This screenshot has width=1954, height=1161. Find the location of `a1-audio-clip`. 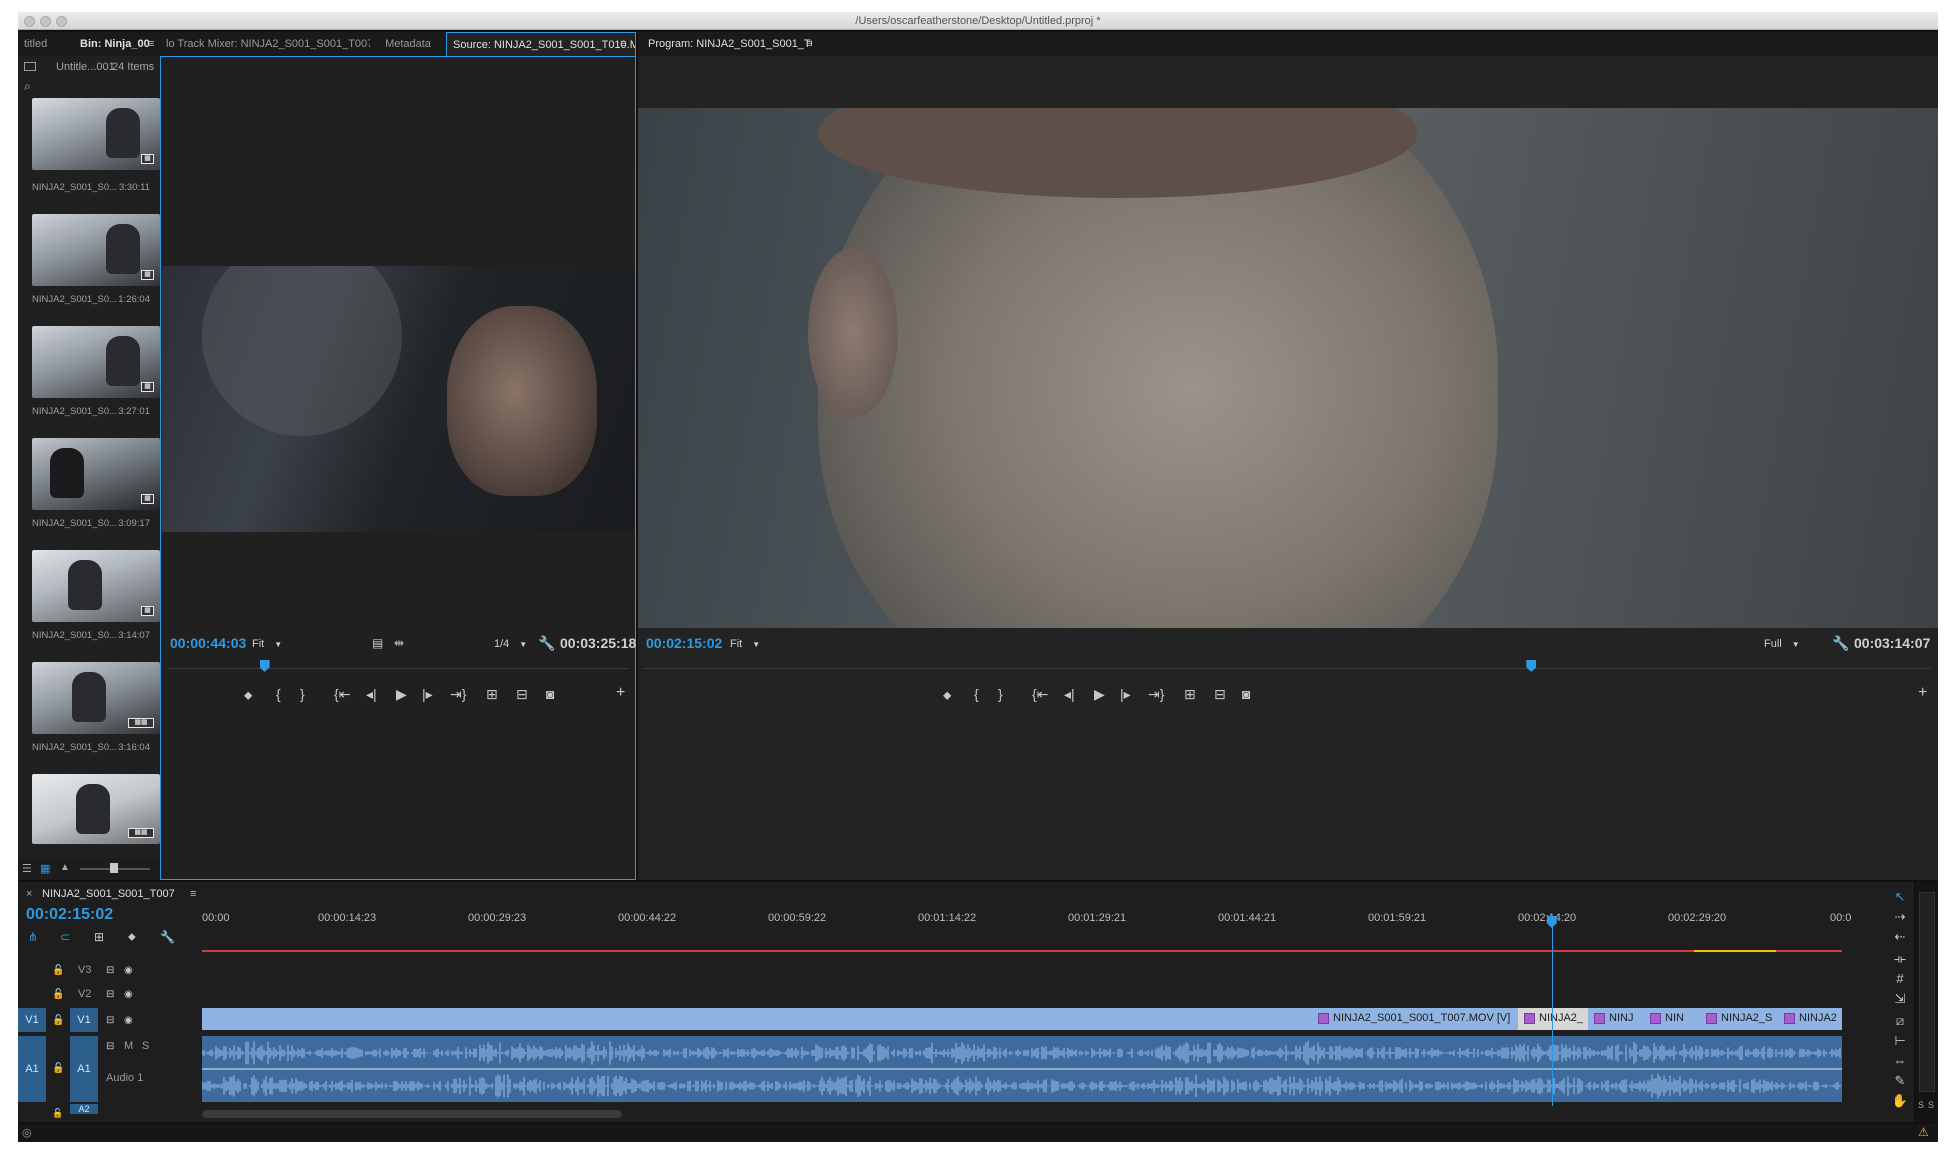

a1-audio-clip is located at coordinates (1022, 1069).